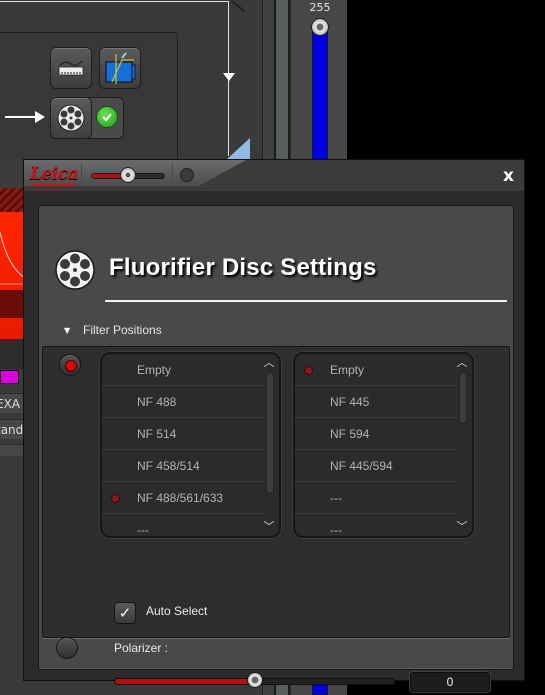 This screenshot has height=695, width=545. What do you see at coordinates (274, 175) in the screenshot?
I see `dialog-titlebar: Leica x` at bounding box center [274, 175].